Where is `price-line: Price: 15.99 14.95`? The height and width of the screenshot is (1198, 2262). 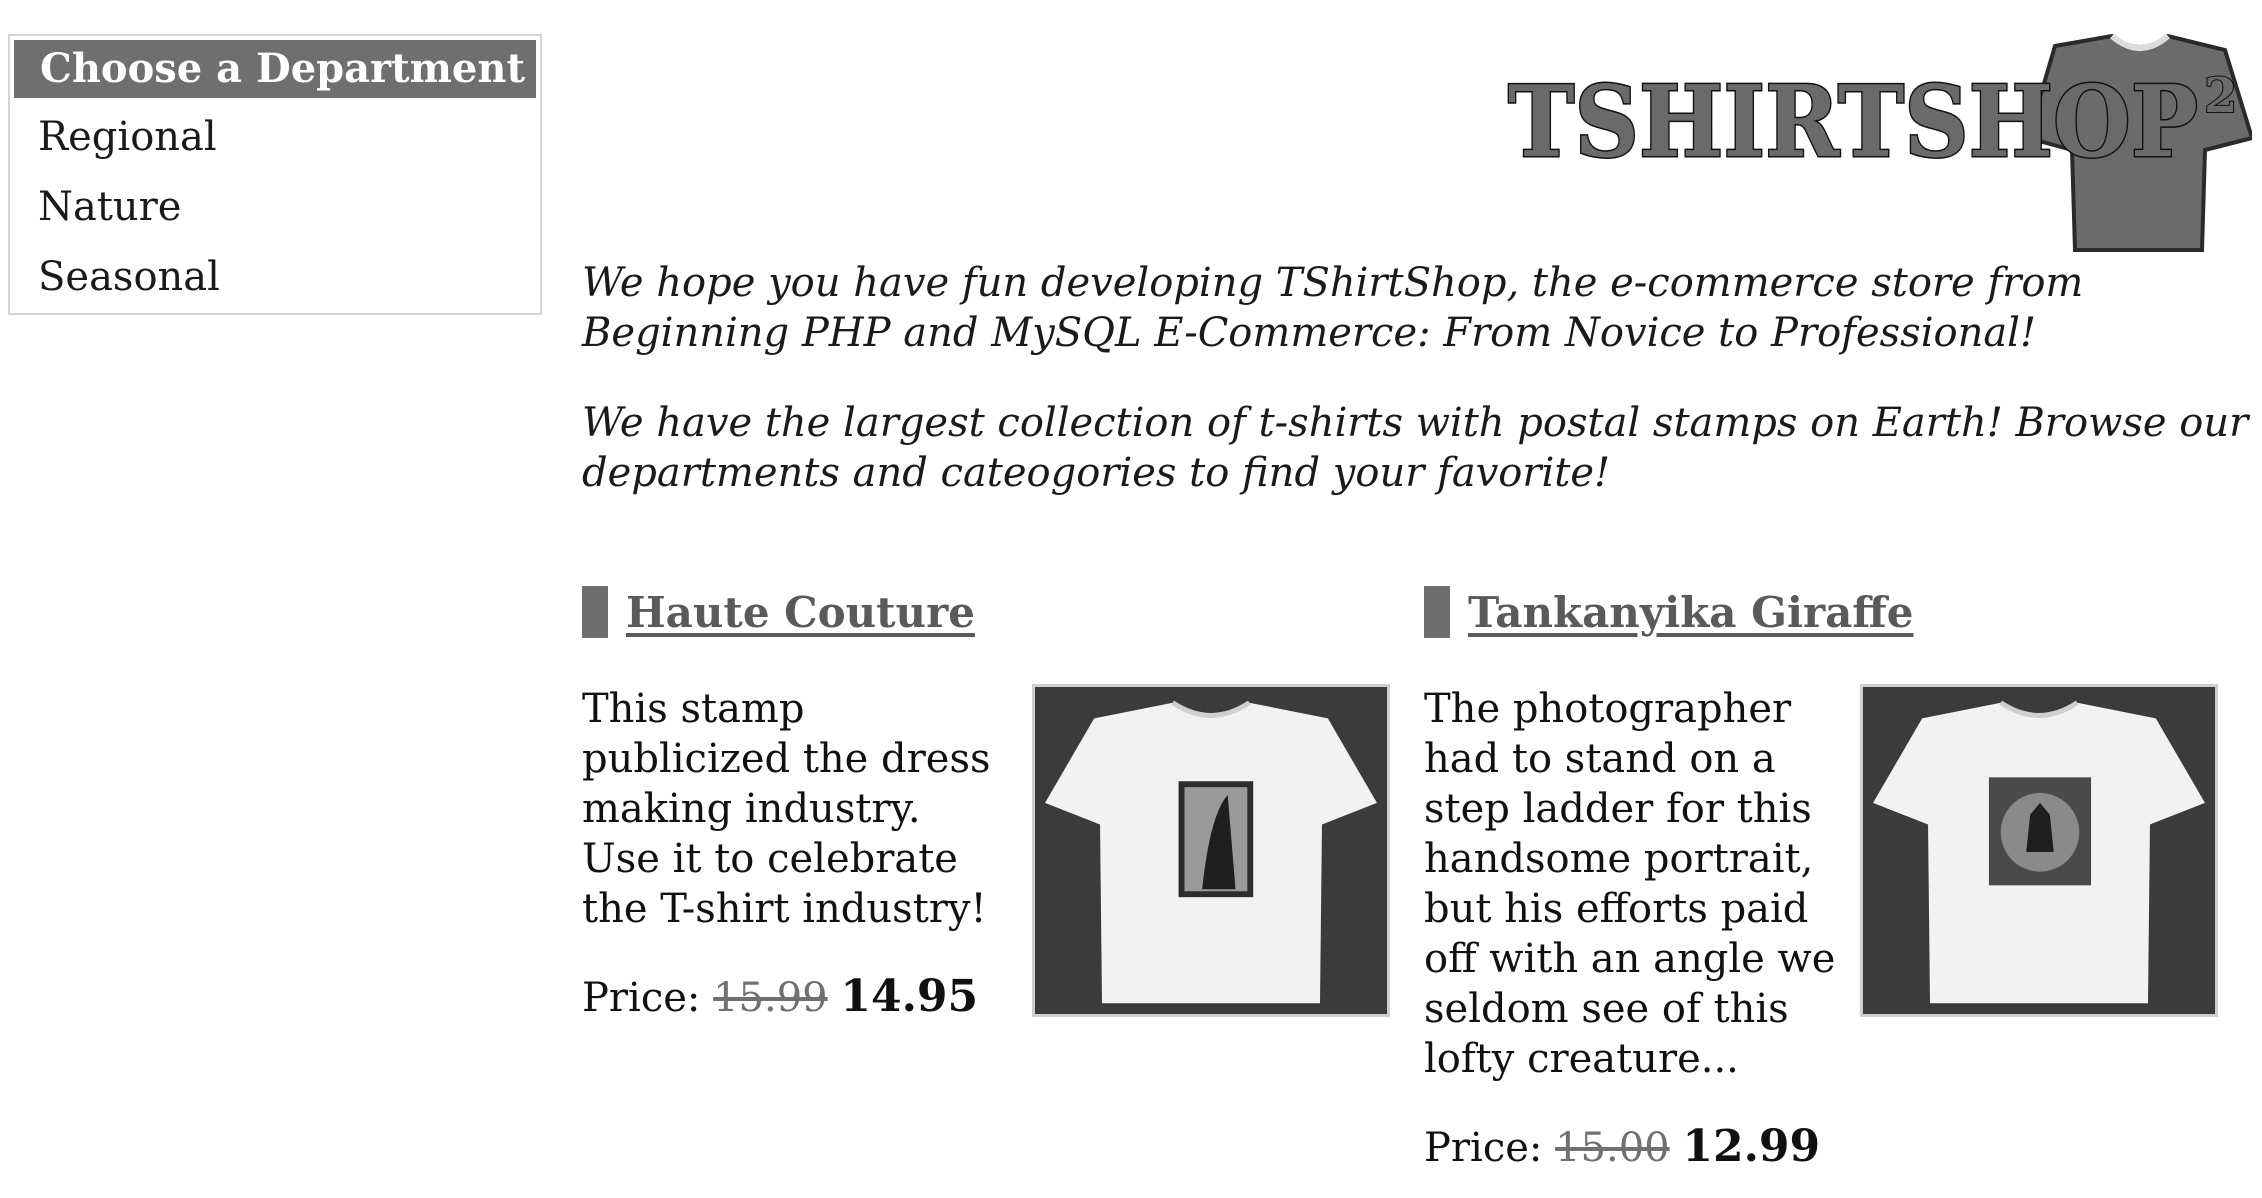 price-line: Price: 15.99 14.95 is located at coordinates (792, 997).